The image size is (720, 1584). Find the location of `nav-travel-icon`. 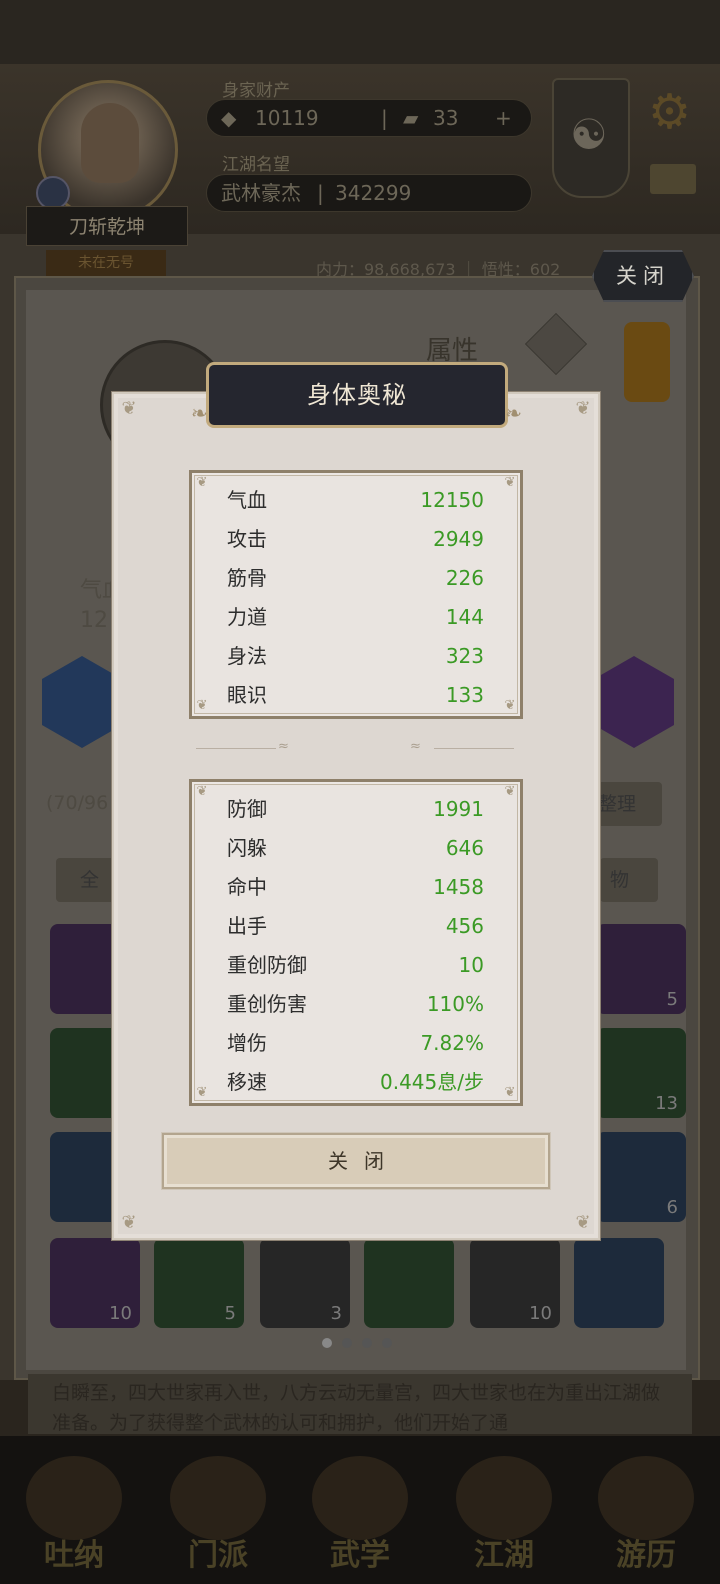

nav-travel-icon is located at coordinates (646, 1498).